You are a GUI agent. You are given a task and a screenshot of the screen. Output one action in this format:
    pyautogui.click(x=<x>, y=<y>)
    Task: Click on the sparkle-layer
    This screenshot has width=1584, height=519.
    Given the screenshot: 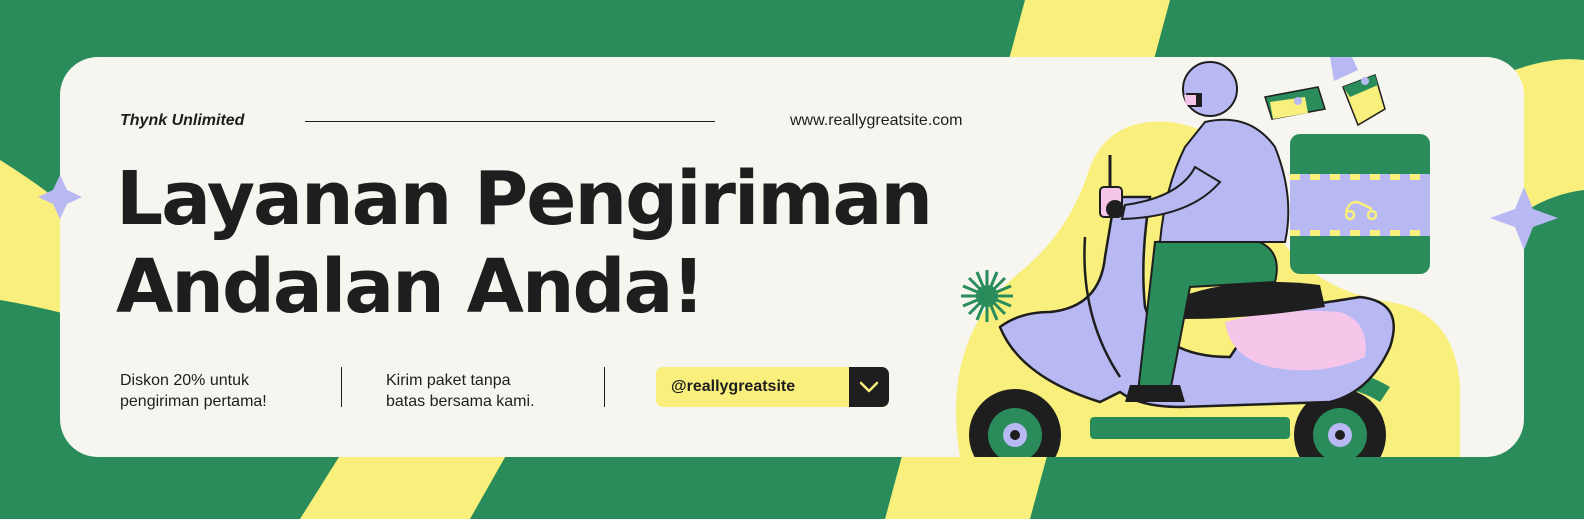 What is the action you would take?
    pyautogui.click(x=798, y=212)
    